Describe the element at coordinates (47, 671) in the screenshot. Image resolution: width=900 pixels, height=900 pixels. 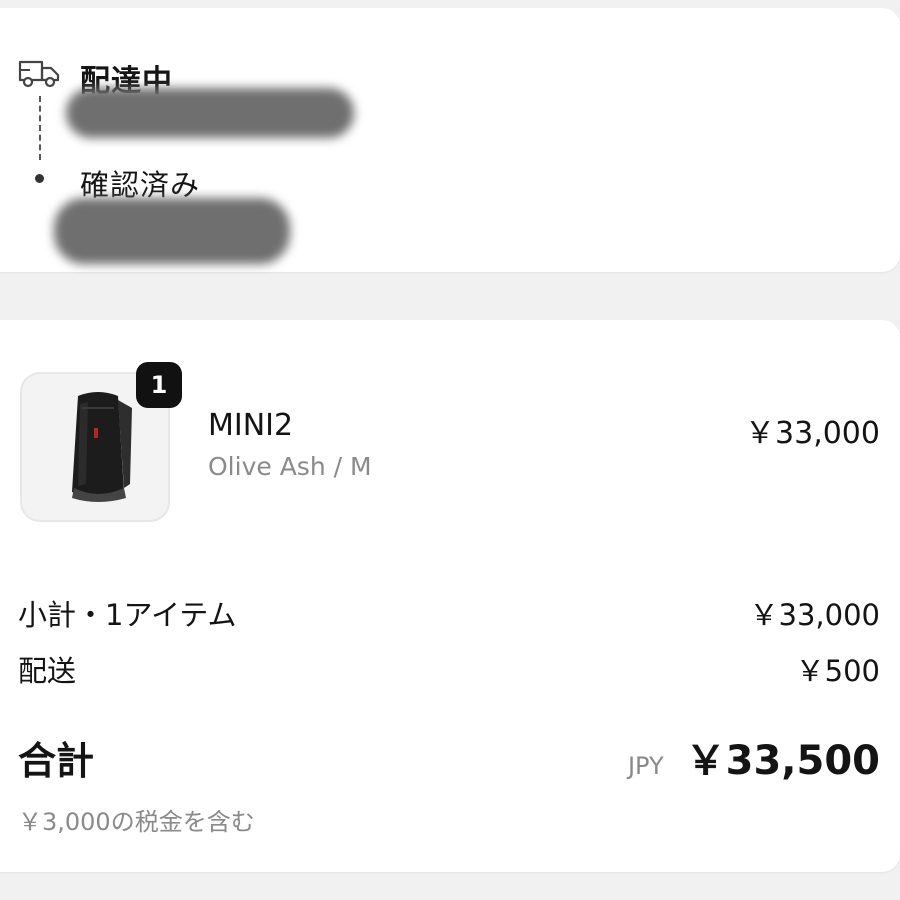
I see `shipping-label: 配送` at that location.